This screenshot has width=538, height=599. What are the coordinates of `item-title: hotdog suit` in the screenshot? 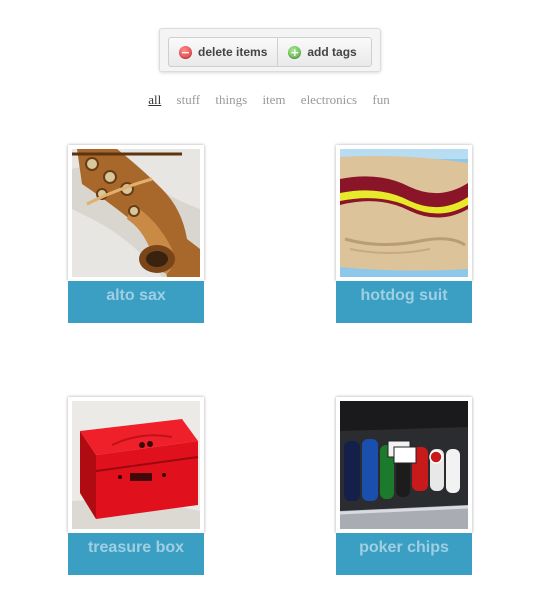 It's located at (404, 302).